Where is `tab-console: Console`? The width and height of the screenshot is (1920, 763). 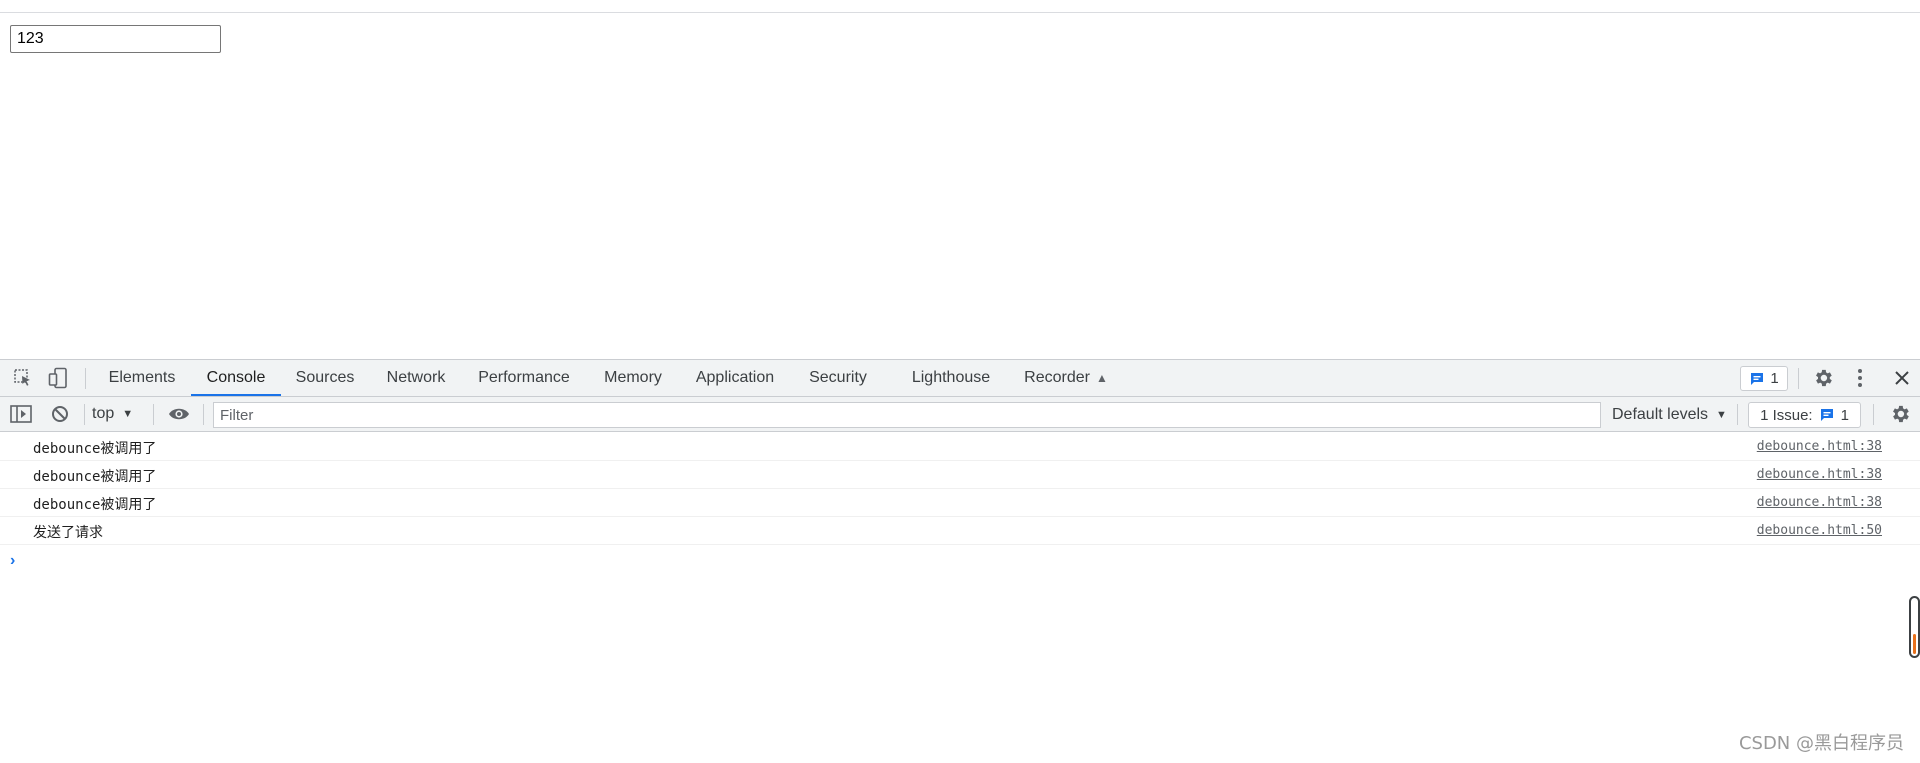 tab-console: Console is located at coordinates (236, 378).